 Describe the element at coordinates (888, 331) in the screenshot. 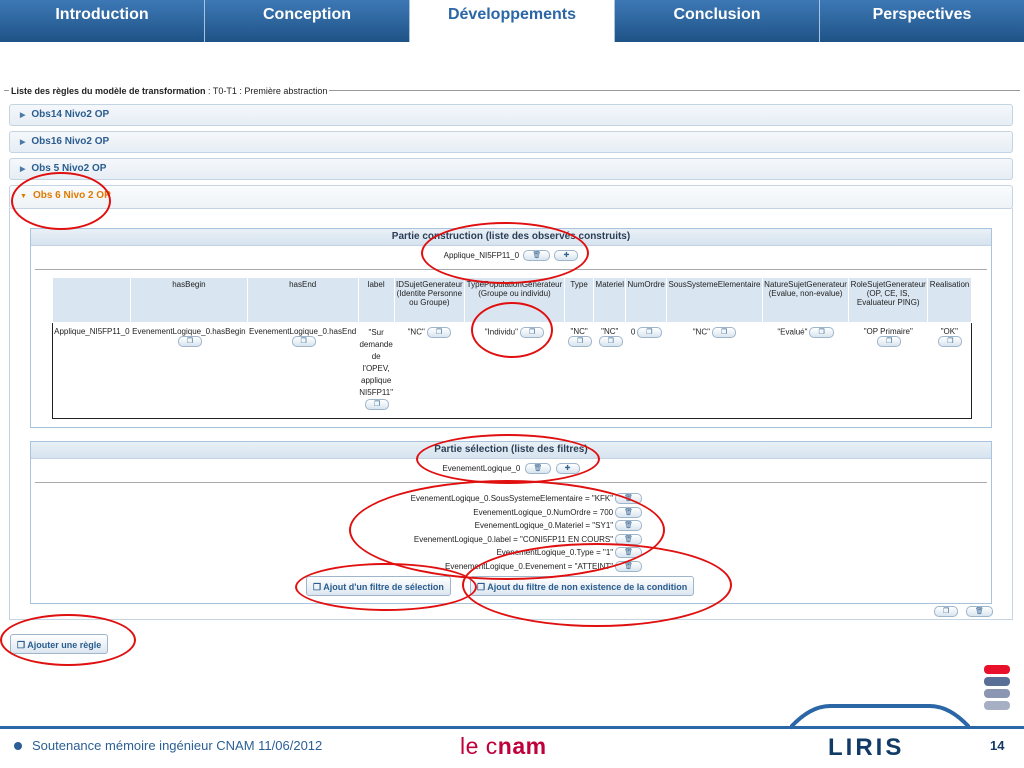

I see `cell-value: "OP Primaire"` at that location.